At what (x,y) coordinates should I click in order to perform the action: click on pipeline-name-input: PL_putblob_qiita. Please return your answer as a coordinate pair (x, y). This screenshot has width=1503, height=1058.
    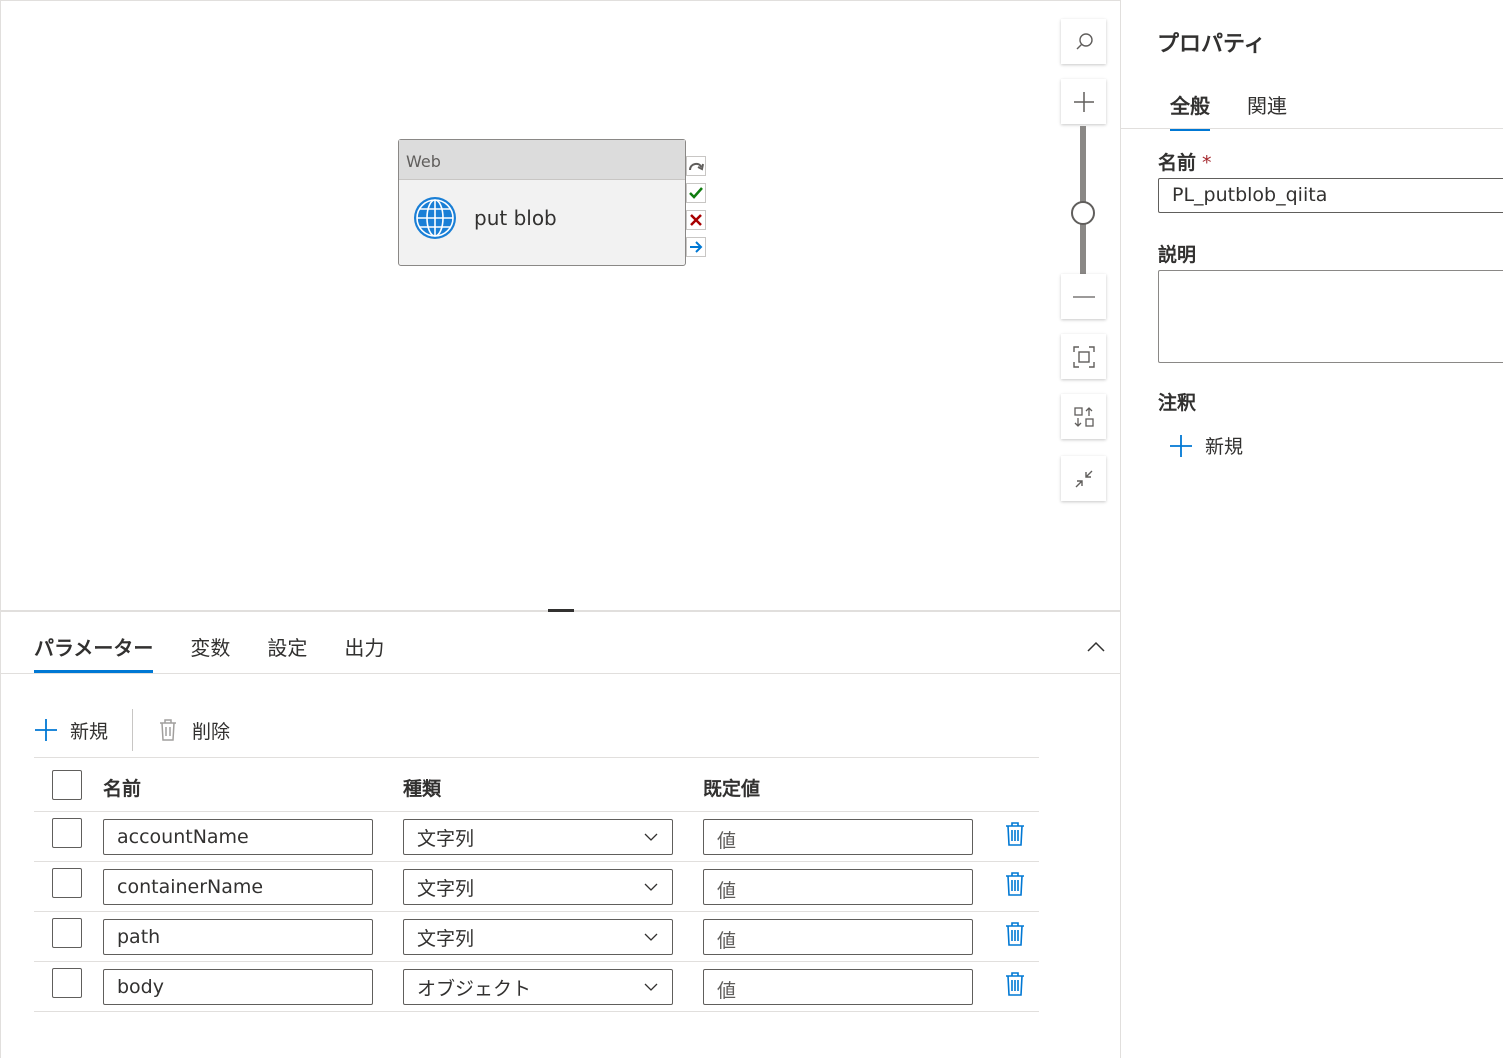
    Looking at the image, I should click on (1330, 195).